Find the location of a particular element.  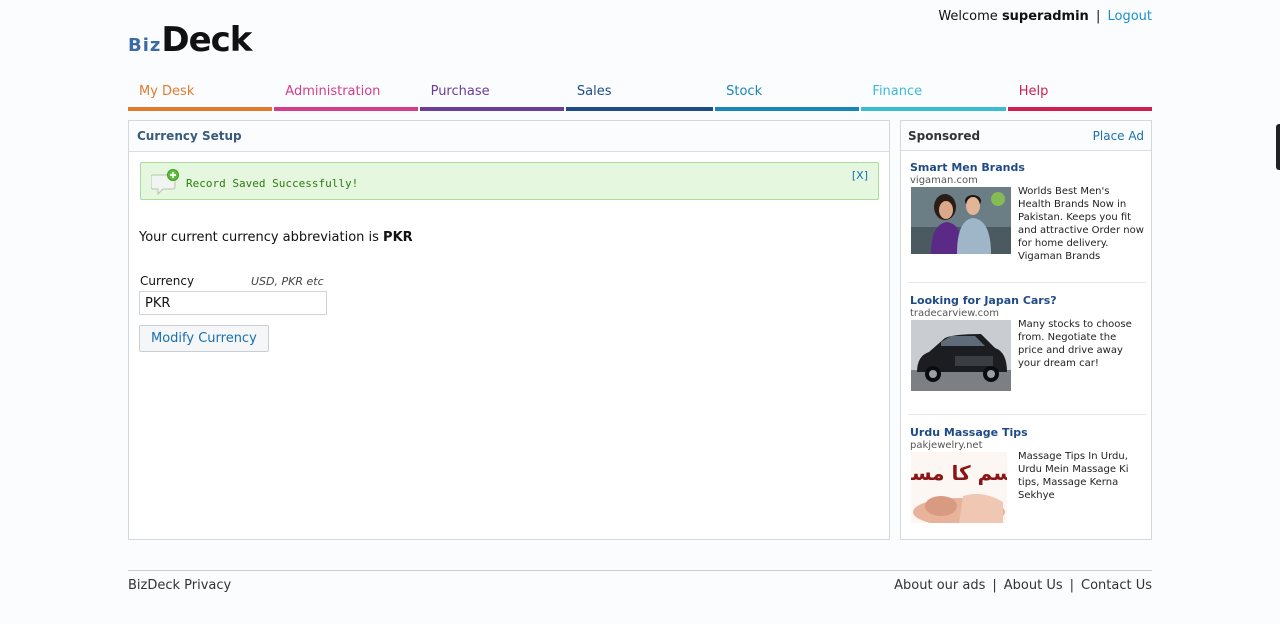

footer-links: About our ads | About Us | Contact Us is located at coordinates (1023, 585).